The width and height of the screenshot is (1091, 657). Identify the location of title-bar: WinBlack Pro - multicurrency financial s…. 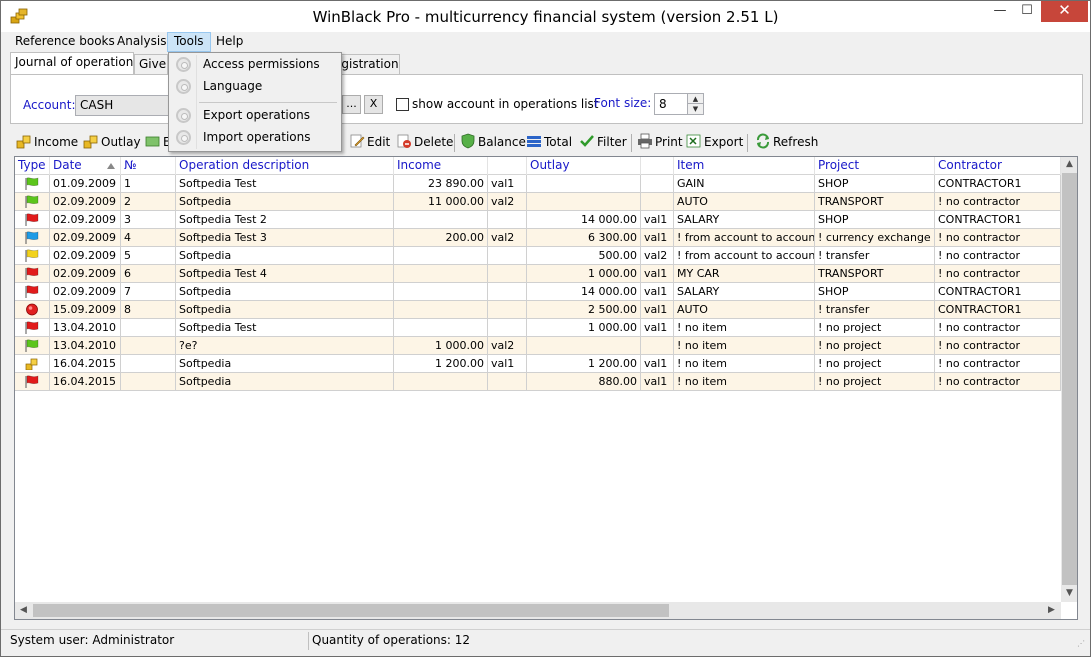
(545, 16).